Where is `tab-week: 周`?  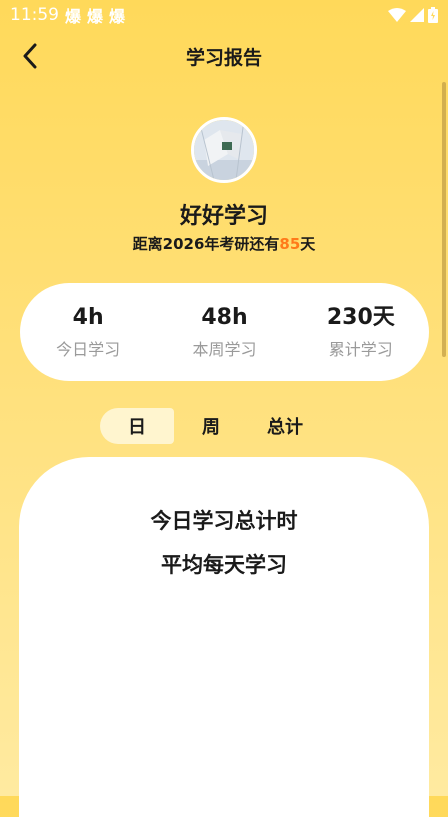
tab-week: 周 is located at coordinates (211, 426).